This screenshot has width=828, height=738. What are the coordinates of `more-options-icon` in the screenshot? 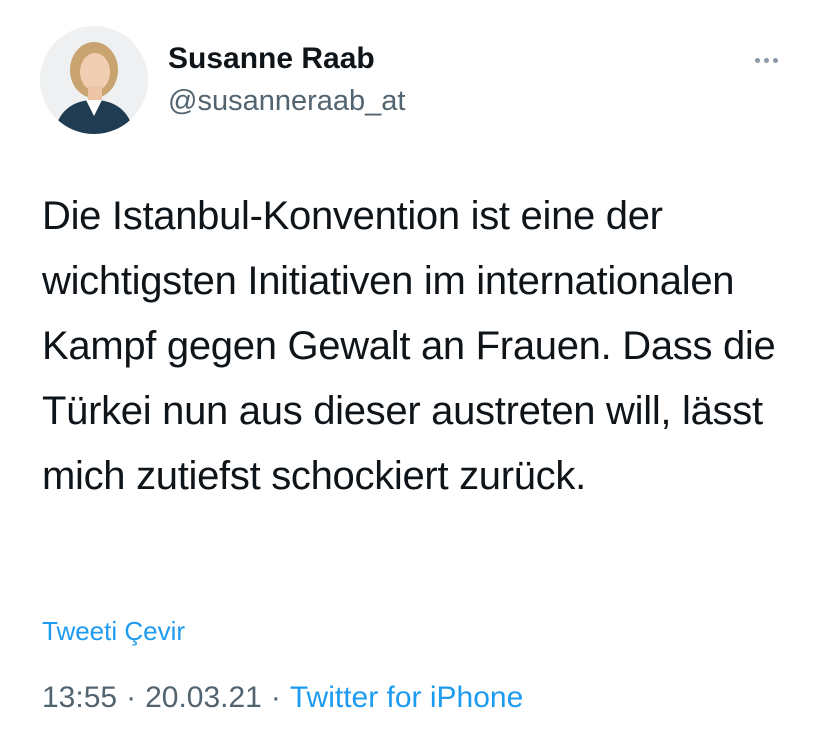 It's located at (766, 60).